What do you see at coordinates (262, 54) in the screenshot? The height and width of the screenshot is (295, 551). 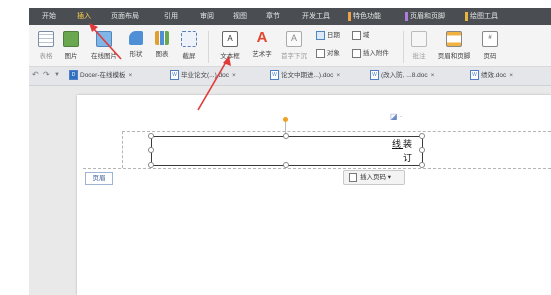 I see `wordart-label: 艺术字` at bounding box center [262, 54].